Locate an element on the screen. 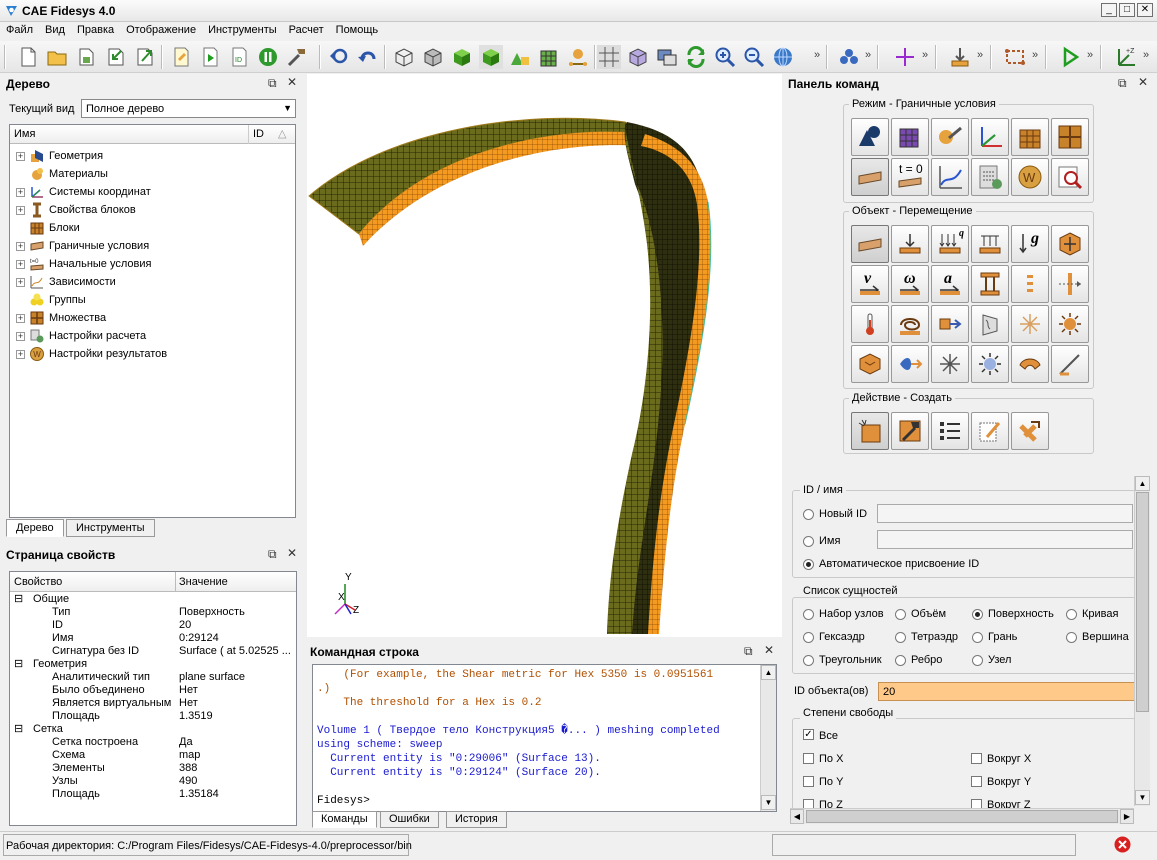 Image resolution: width=1157 pixels, height=860 pixels. toolbar-overflow: » is located at coordinates (817, 55).